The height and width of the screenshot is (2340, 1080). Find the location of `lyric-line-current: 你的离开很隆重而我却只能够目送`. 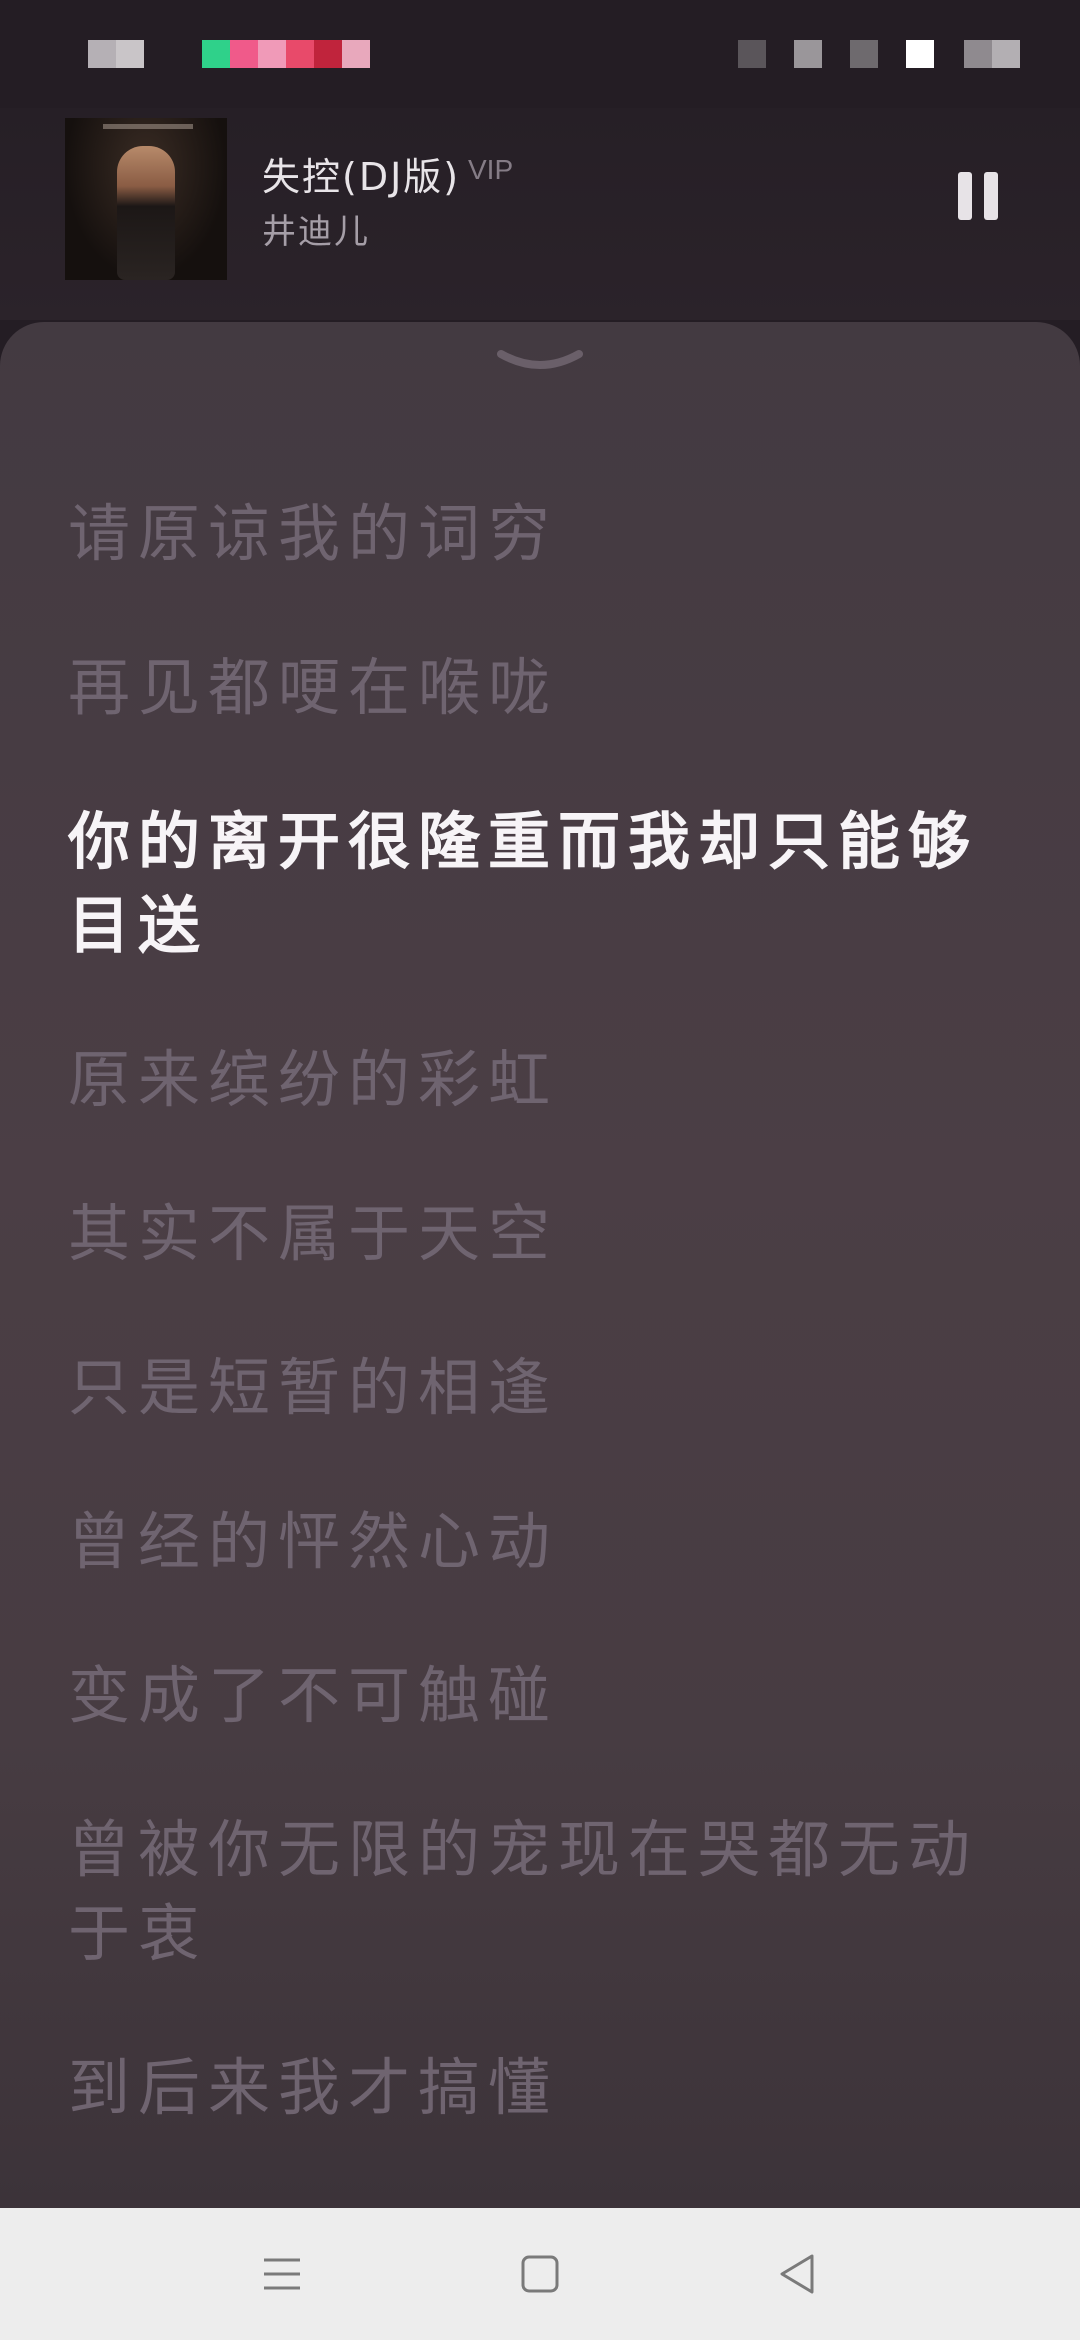

lyric-line-current: 你的离开很隆重而我却只能够目送 is located at coordinates (538, 884).